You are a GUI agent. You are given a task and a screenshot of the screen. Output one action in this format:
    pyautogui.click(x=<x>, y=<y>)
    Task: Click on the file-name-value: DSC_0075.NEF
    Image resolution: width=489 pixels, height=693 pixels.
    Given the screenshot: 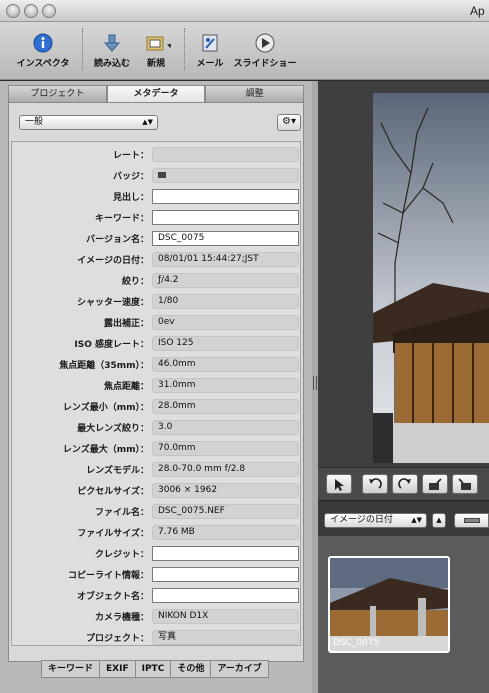 What is the action you would take?
    pyautogui.click(x=225, y=511)
    